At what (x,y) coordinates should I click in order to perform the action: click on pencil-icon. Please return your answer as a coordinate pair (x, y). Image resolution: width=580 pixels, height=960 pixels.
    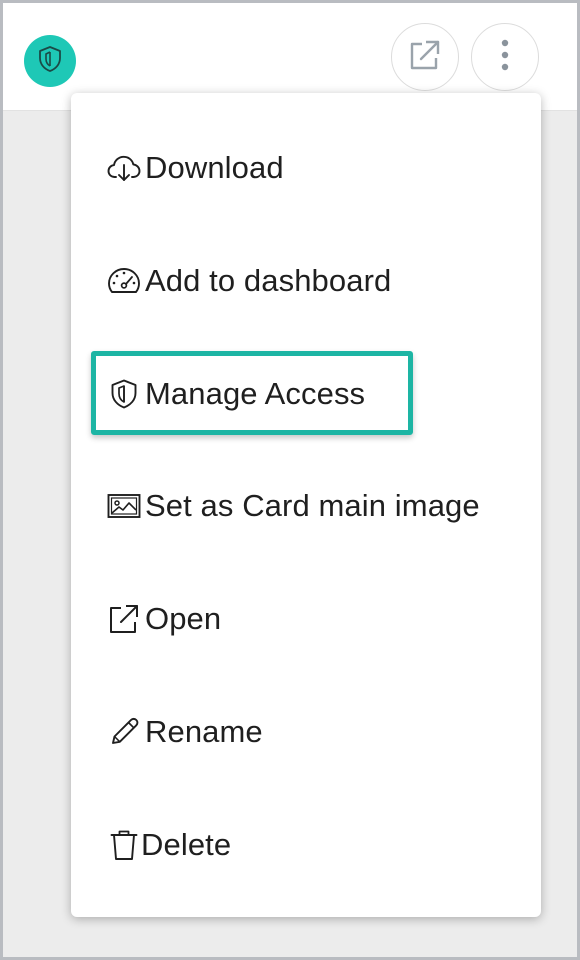
    Looking at the image, I should click on (124, 732).